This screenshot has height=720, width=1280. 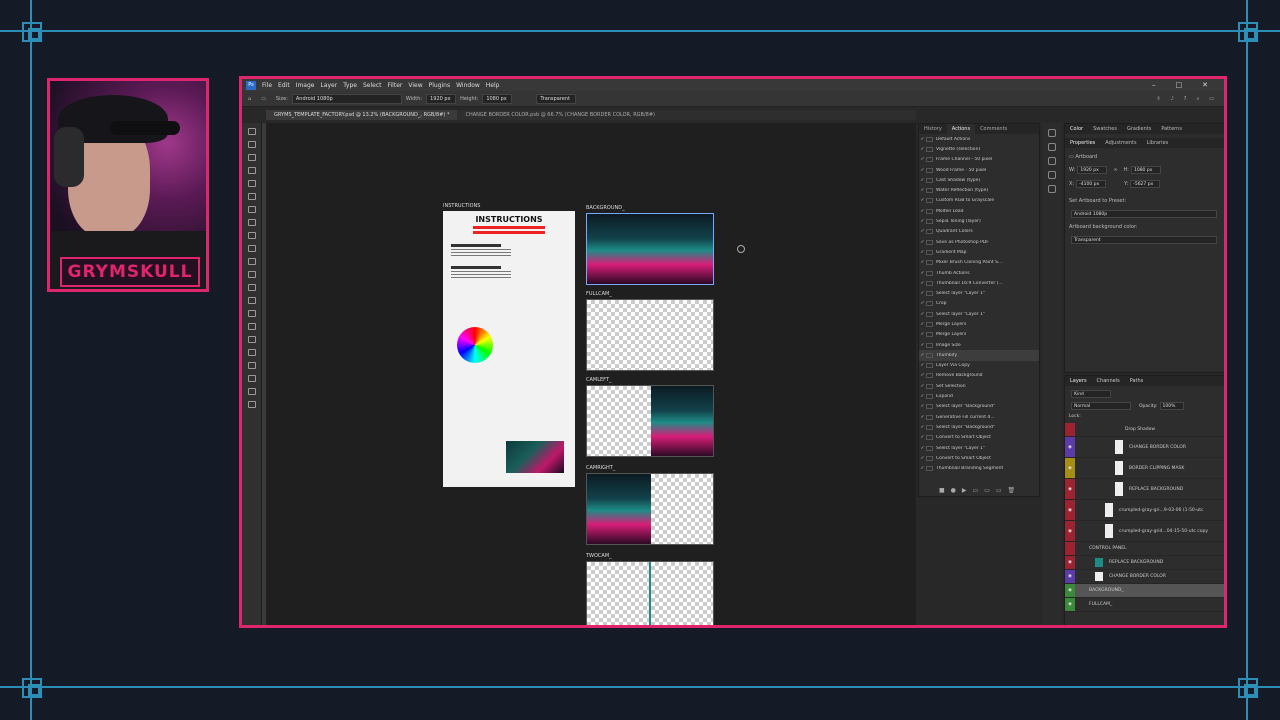 I want to click on menu-image: Image, so click(x=305, y=85).